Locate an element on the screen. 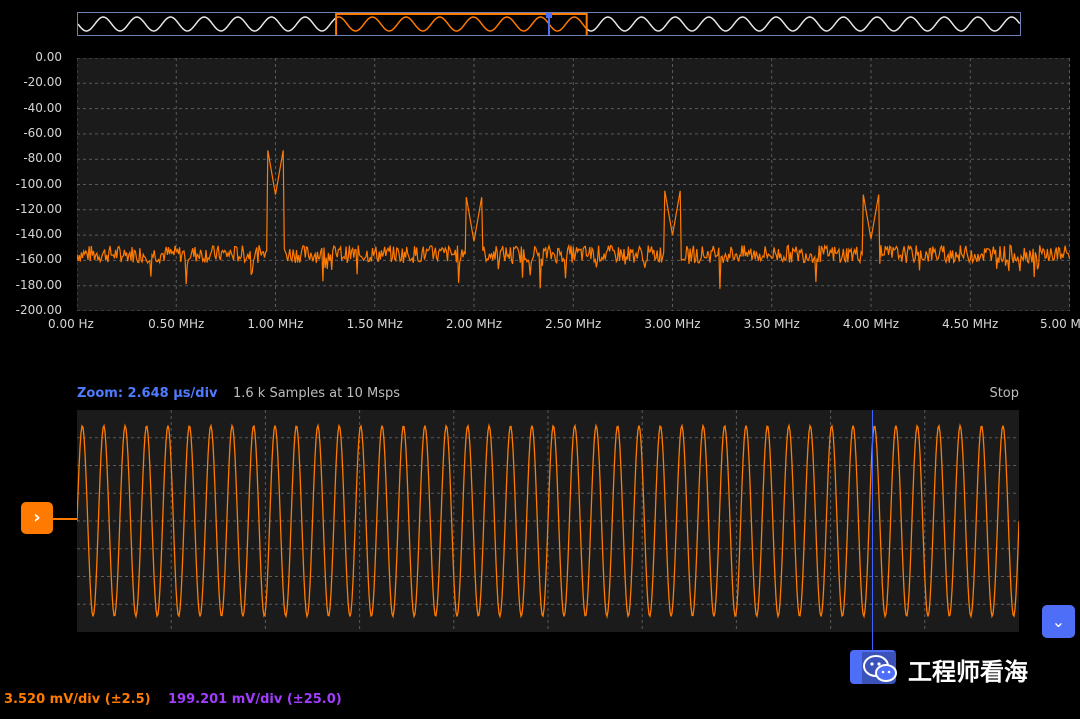  sample-info: 1.6 k Samples at 10 Msps is located at coordinates (317, 393).